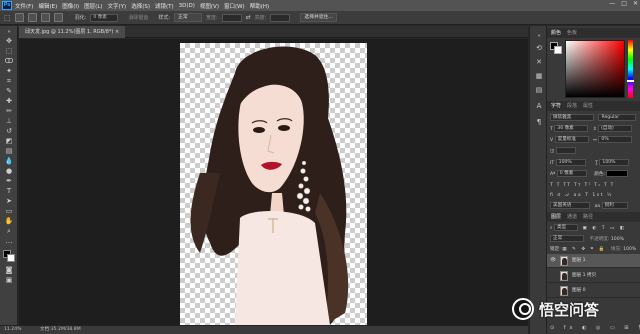 This screenshot has height=334, width=640. Describe the element at coordinates (617, 117) in the screenshot. I see `font-style-select: Regular` at that location.